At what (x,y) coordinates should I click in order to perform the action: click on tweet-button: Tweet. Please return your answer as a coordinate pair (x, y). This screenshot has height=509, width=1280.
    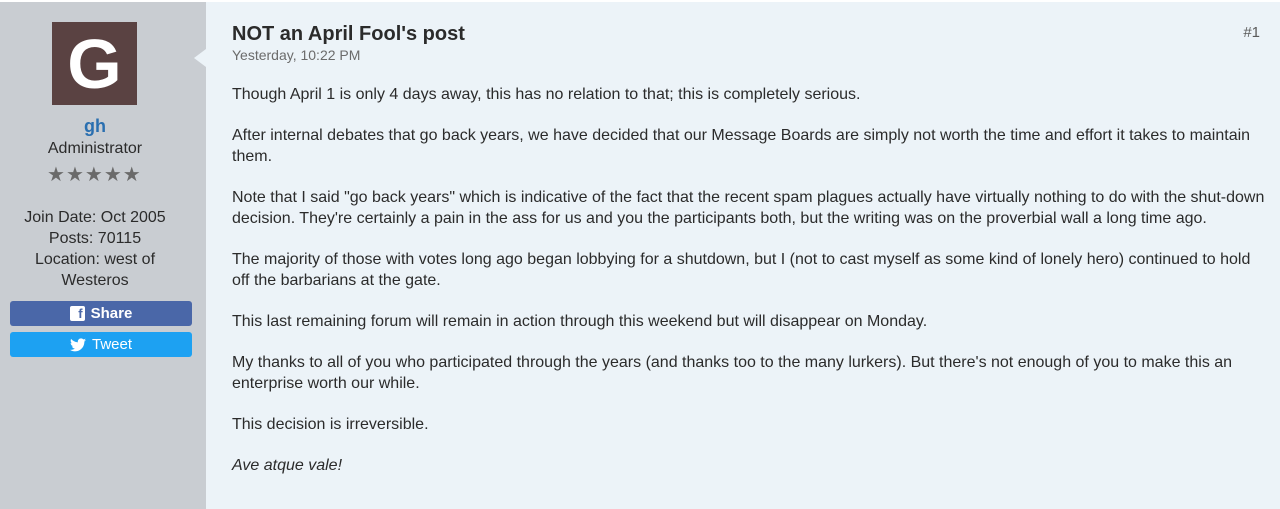
    Looking at the image, I should click on (101, 344).